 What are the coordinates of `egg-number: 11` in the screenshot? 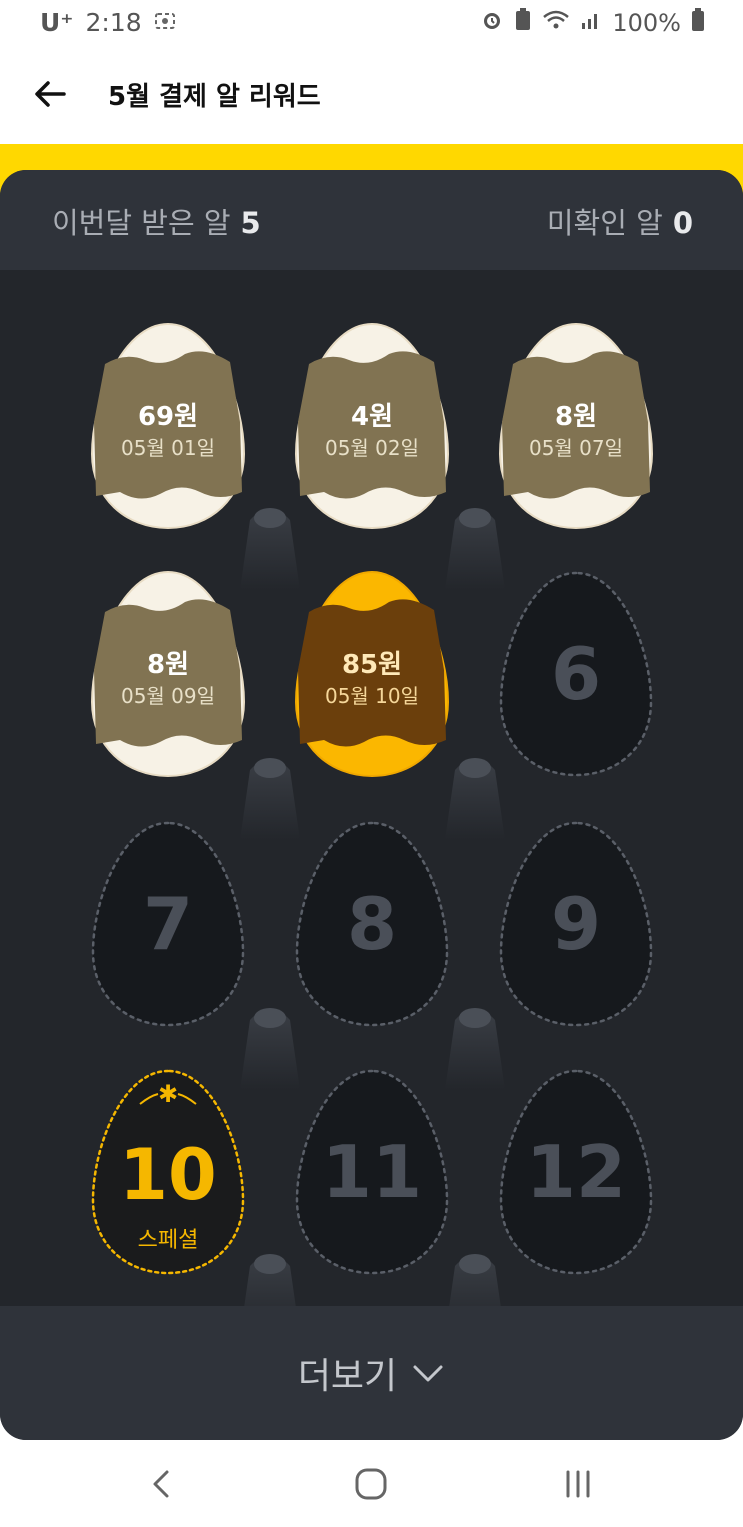 It's located at (372, 1172).